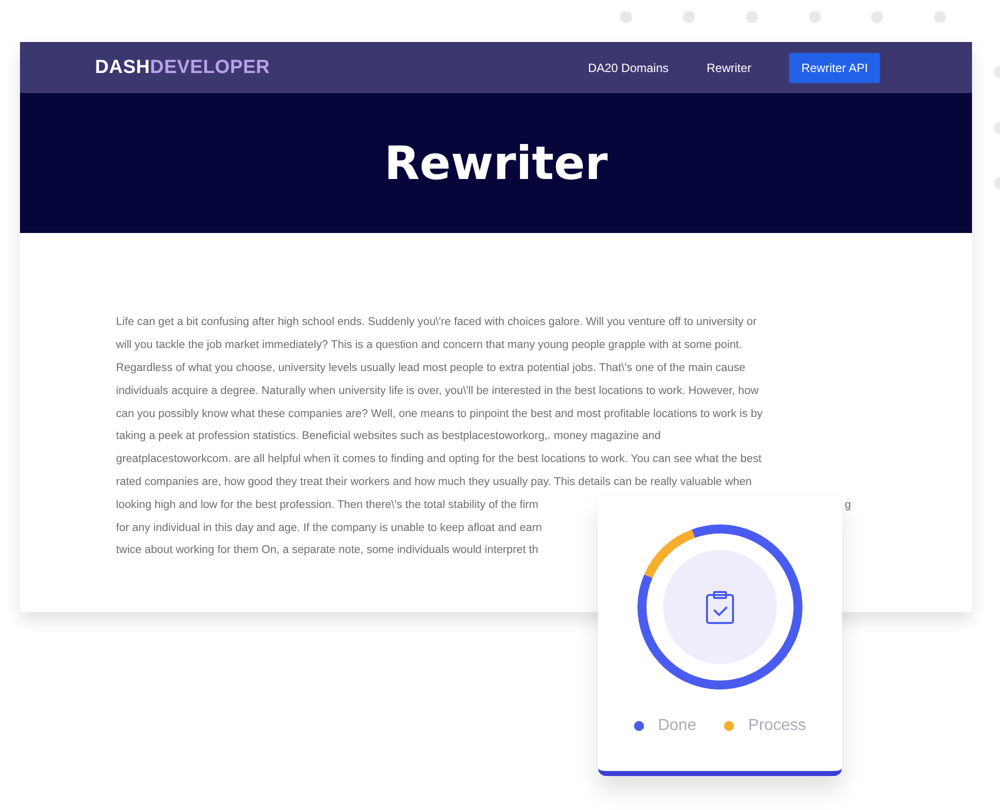 Image resolution: width=1000 pixels, height=810 pixels. I want to click on clipboard-icon, so click(720, 607).